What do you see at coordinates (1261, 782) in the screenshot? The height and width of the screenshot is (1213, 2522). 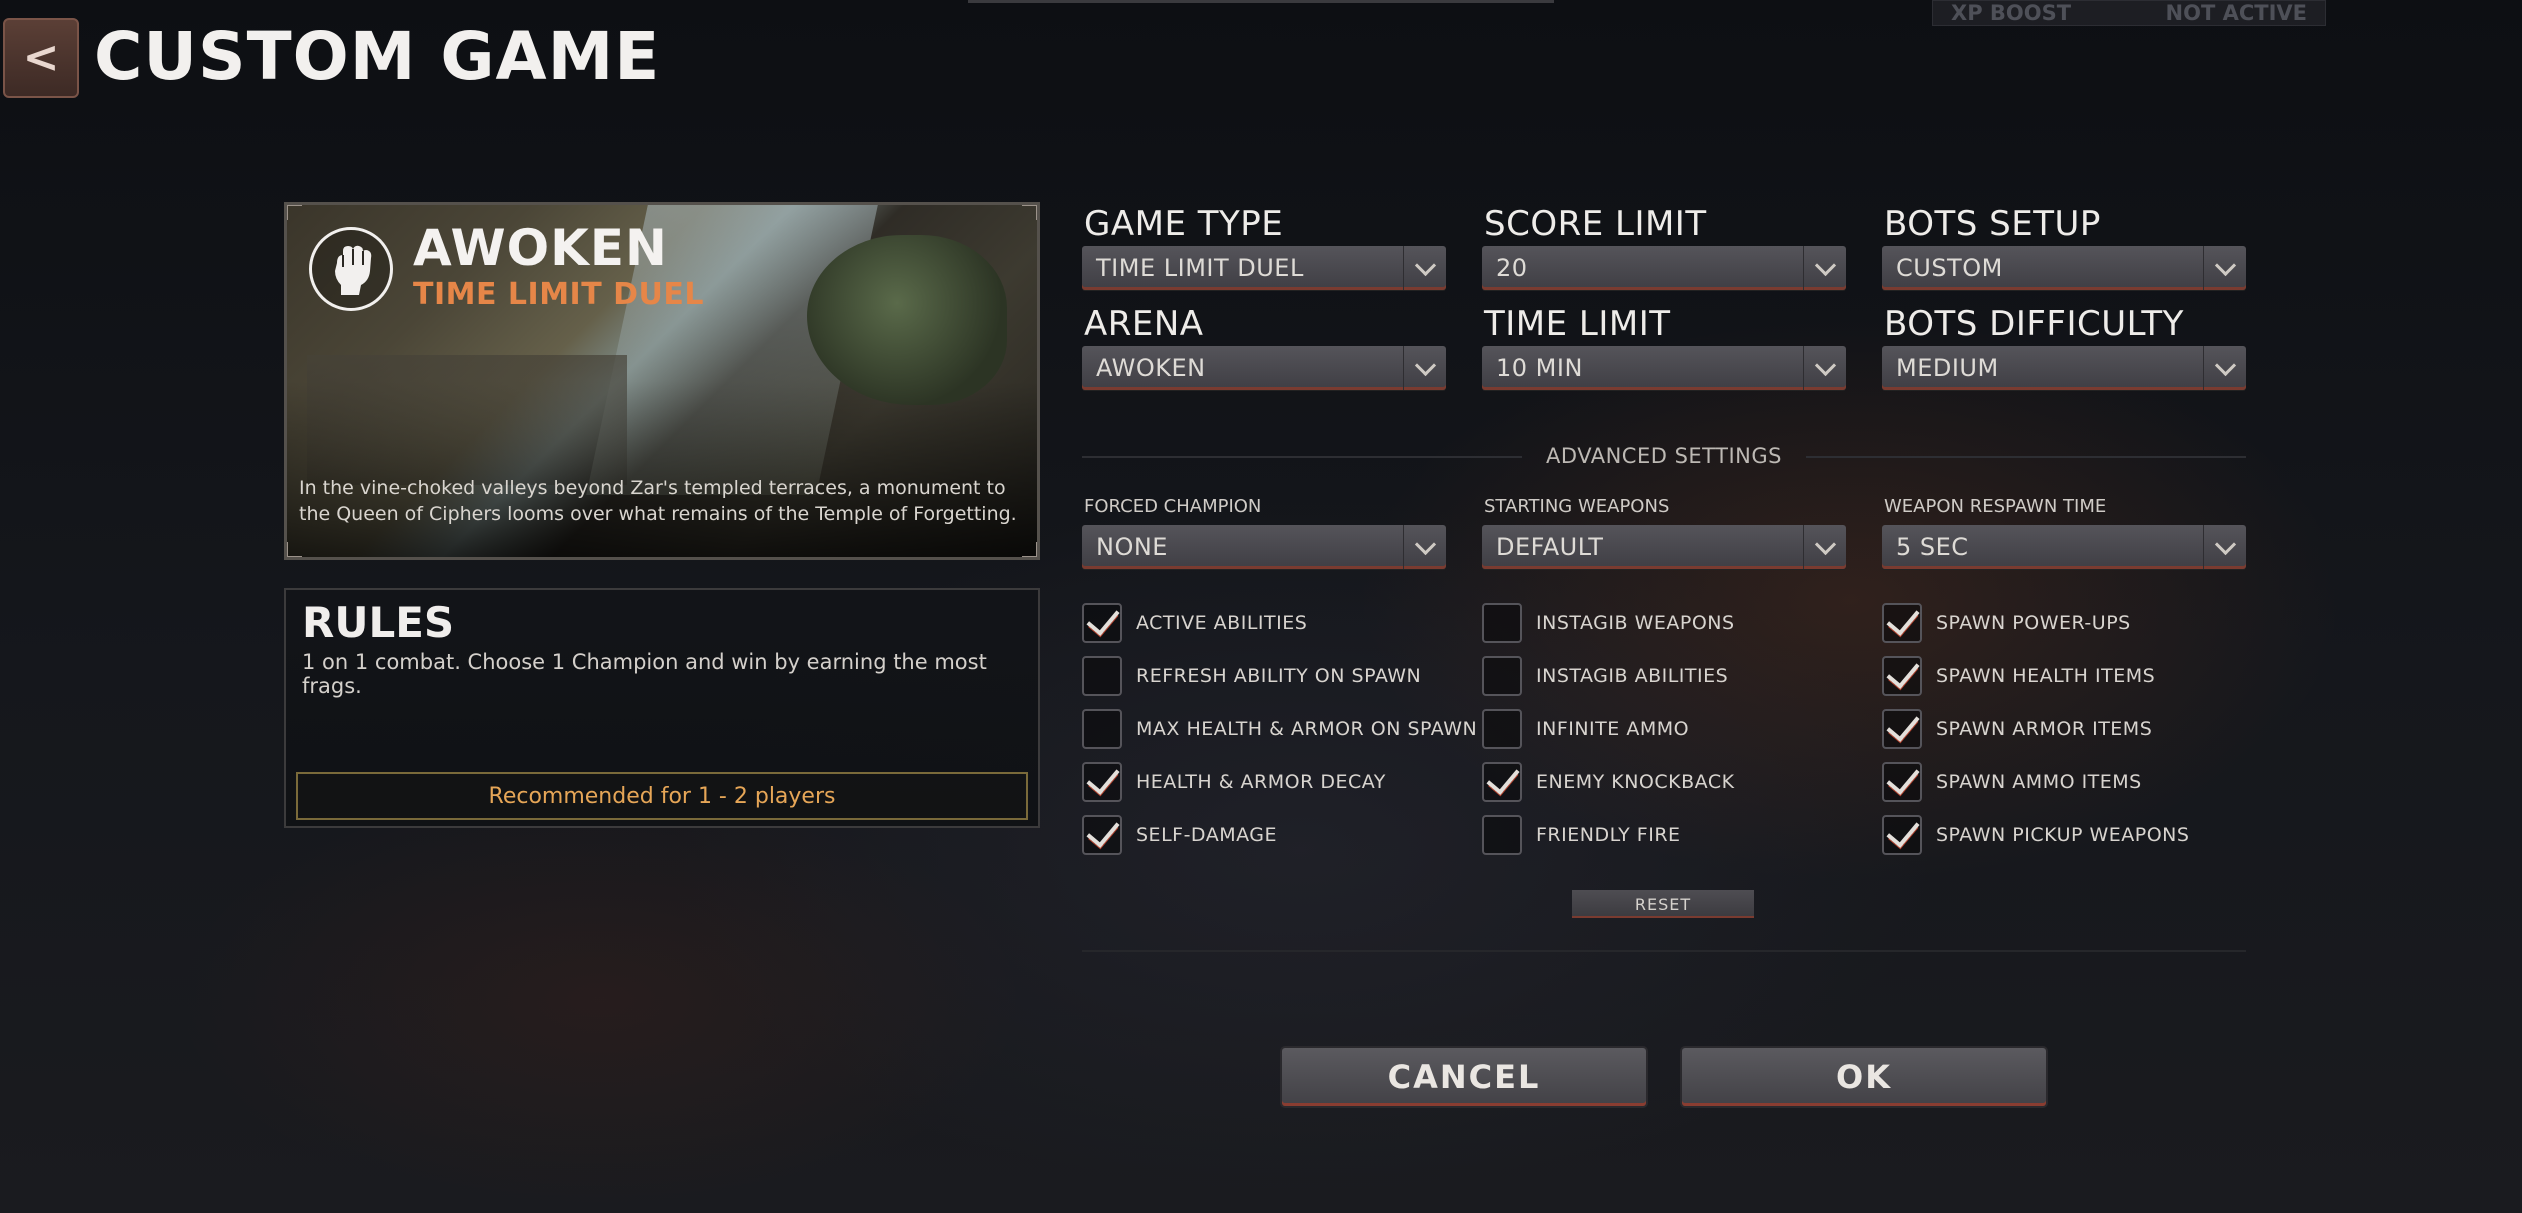 I see `checkbox-label: HEALTH & ARMOR DECAY` at bounding box center [1261, 782].